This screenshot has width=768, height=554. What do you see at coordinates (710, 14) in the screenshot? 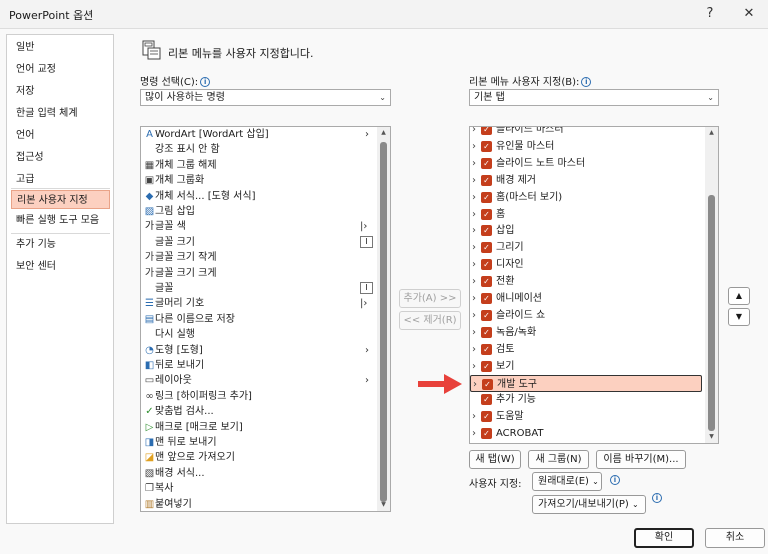
I see `help-button: ?` at bounding box center [710, 14].